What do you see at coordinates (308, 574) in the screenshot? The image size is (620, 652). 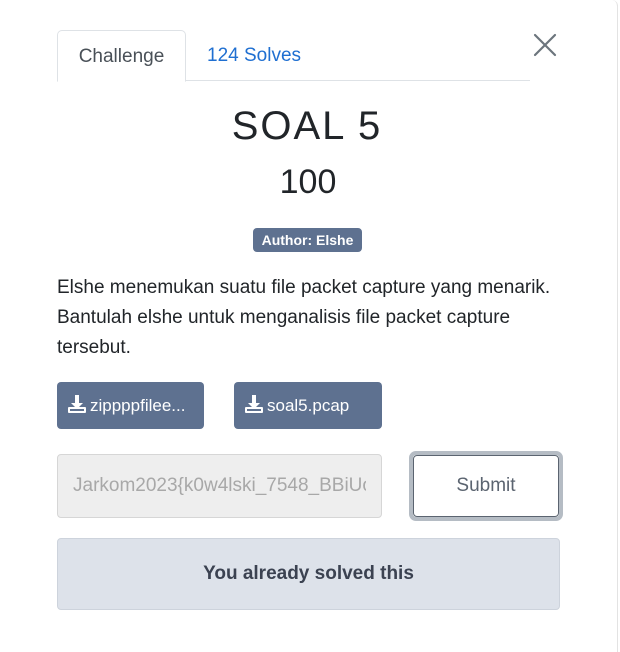 I see `solved-alert: You already solved this` at bounding box center [308, 574].